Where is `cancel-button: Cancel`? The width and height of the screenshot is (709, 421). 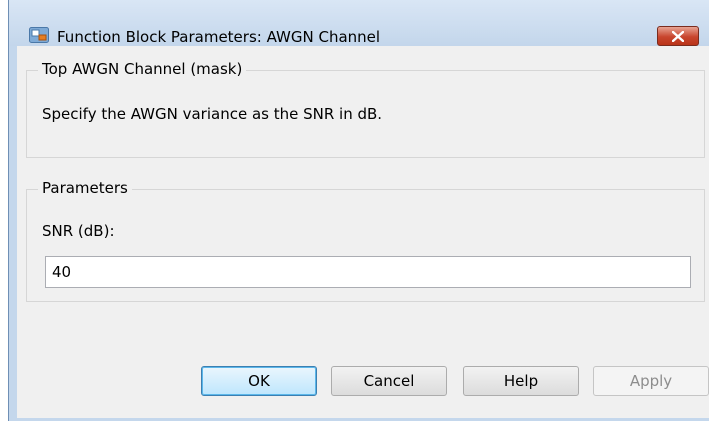
cancel-button: Cancel is located at coordinates (389, 381).